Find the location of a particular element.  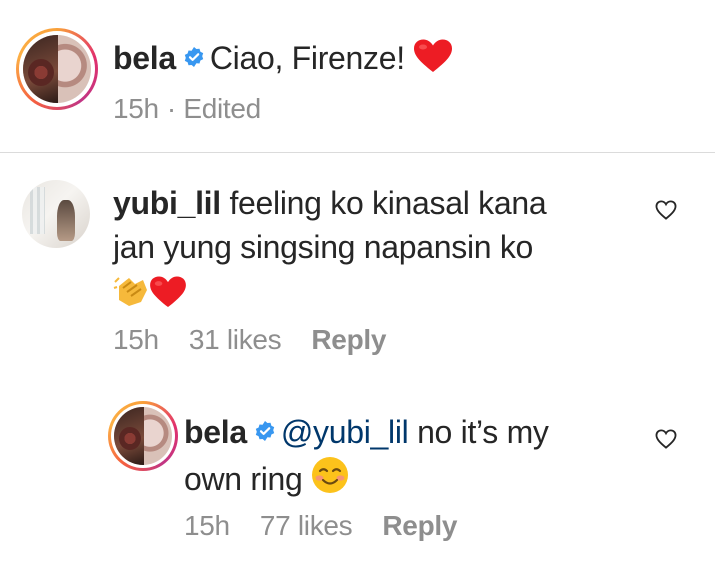

comment-line2: jan yung singsing napansin ko is located at coordinates (323, 247).